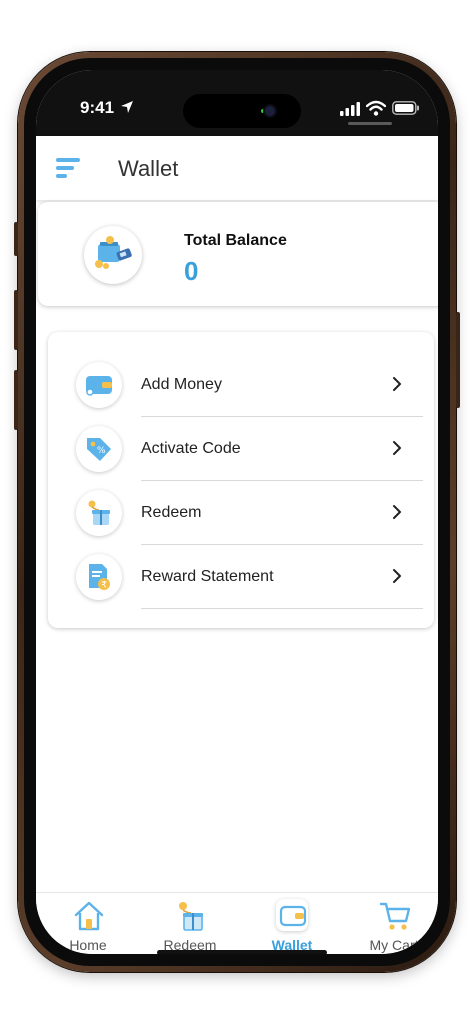  I want to click on location-arrow-icon, so click(127, 107).